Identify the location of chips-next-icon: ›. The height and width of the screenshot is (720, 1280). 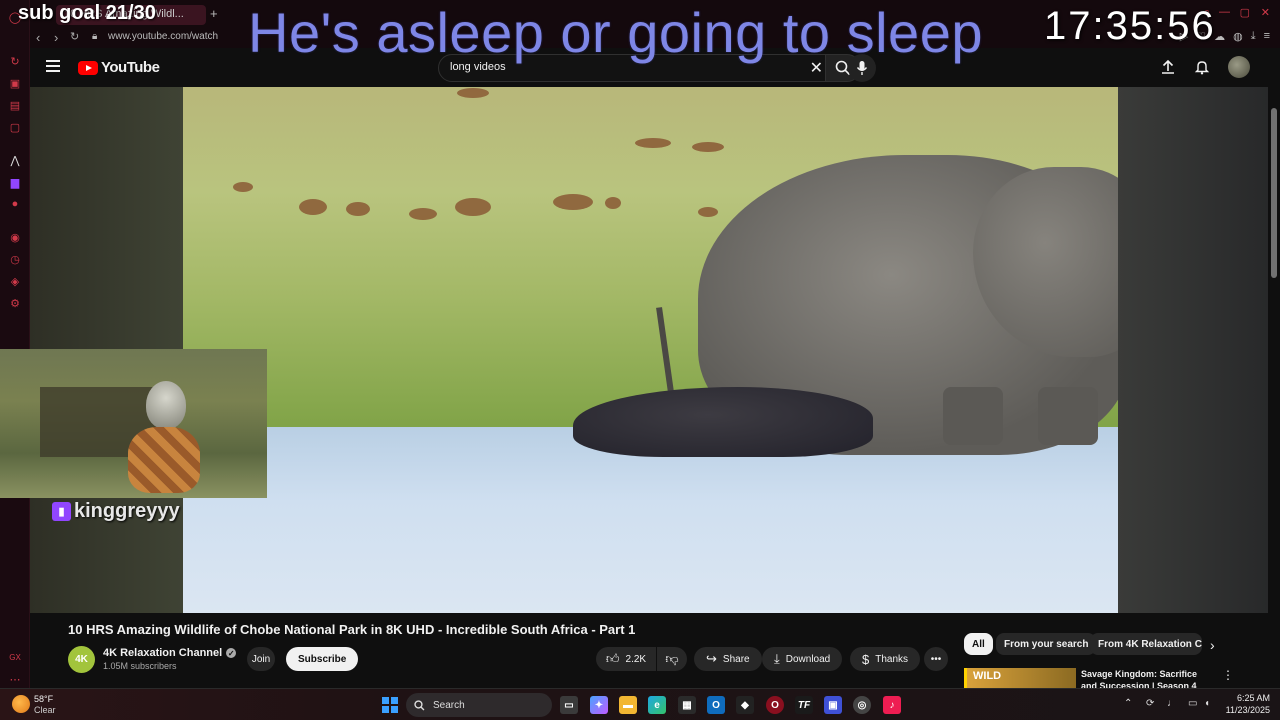
(1212, 645).